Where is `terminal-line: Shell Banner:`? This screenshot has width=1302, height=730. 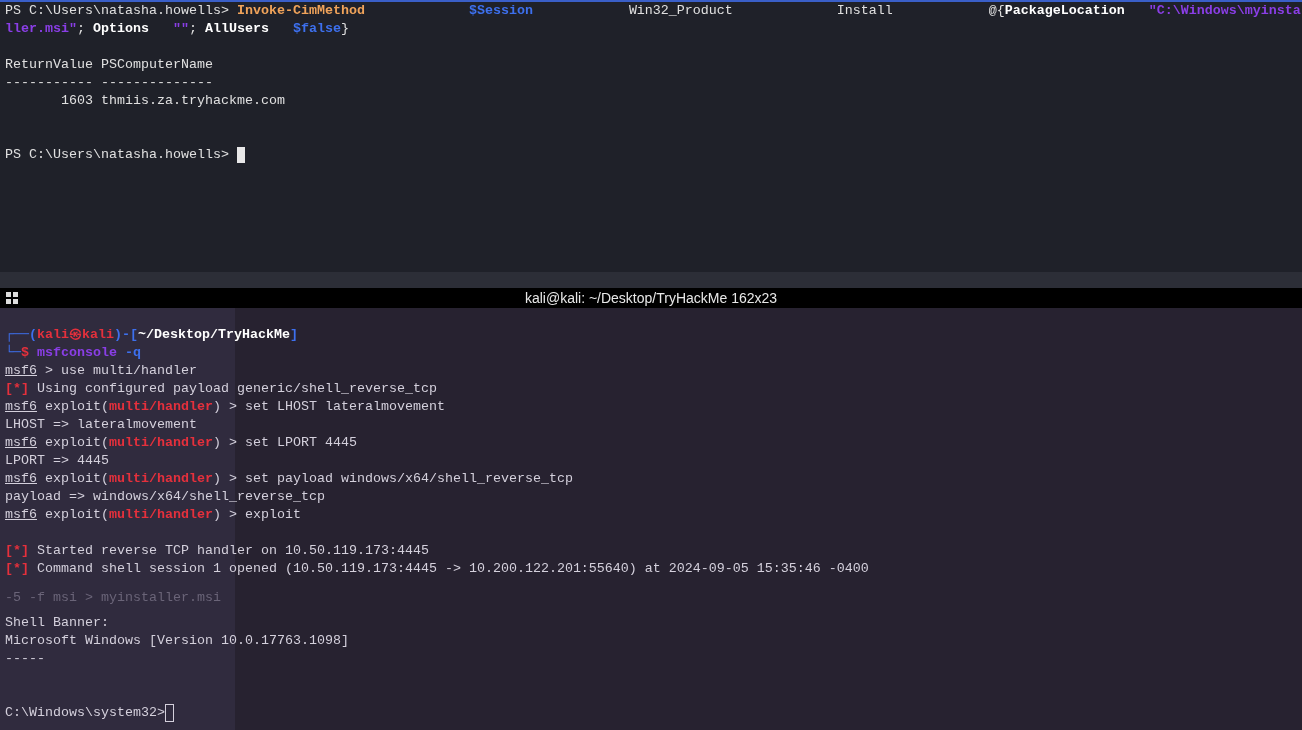
terminal-line: Shell Banner: is located at coordinates (57, 623).